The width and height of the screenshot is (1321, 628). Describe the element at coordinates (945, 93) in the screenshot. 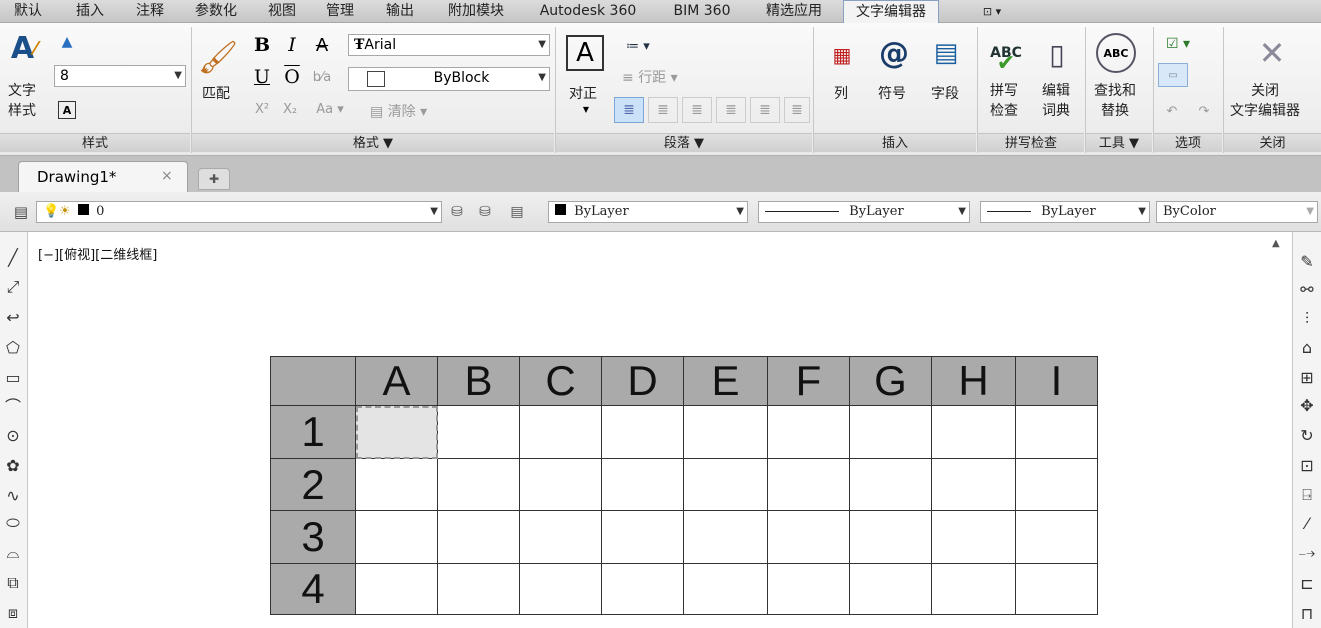

I see `field-label: 字段` at that location.